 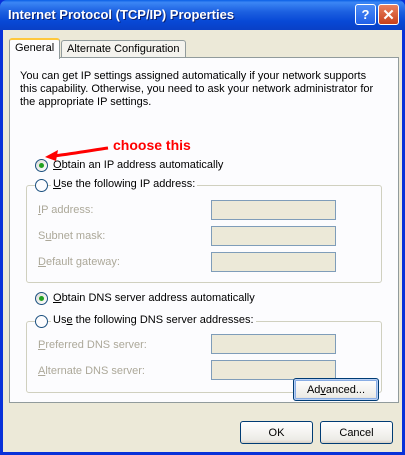 What do you see at coordinates (153, 320) in the screenshot?
I see `use-following-dns-label: Use the following DNS server addresses:` at bounding box center [153, 320].